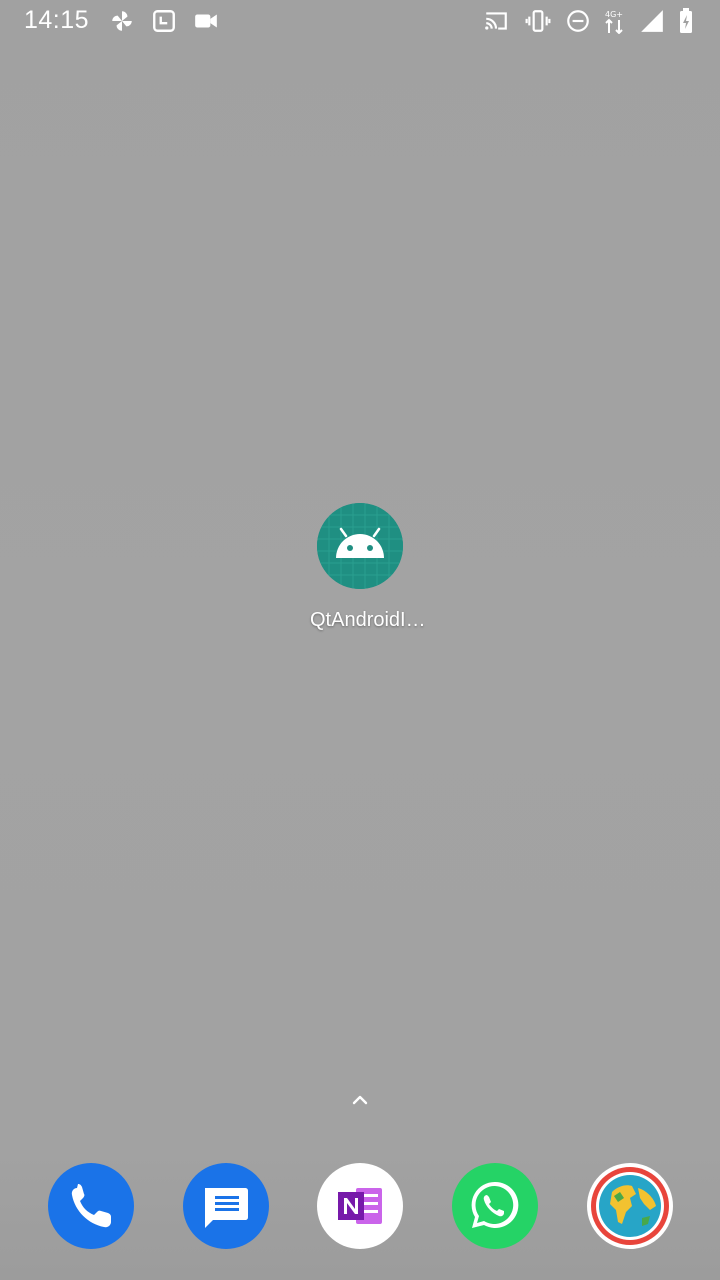 The image size is (720, 1280). What do you see at coordinates (652, 21) in the screenshot?
I see `signal-icon` at bounding box center [652, 21].